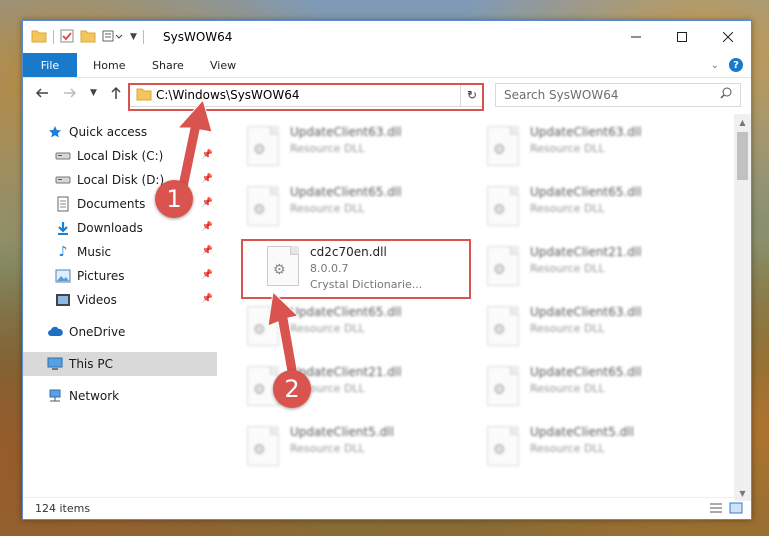 The width and height of the screenshot is (769, 536). I want to click on step-badge-1: 1, so click(174, 199).